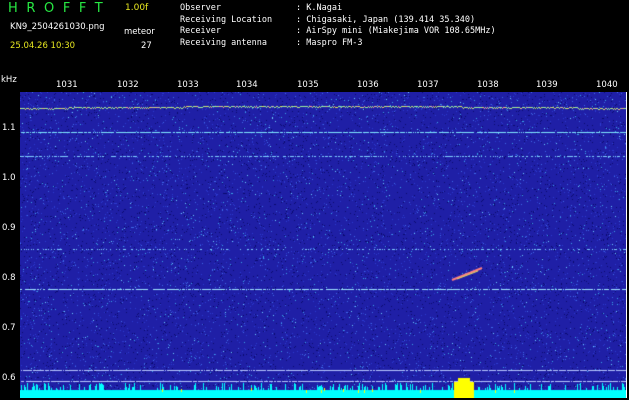 Image resolution: width=629 pixels, height=400 pixels. I want to click on time-tick-label: 1039, so click(547, 85).